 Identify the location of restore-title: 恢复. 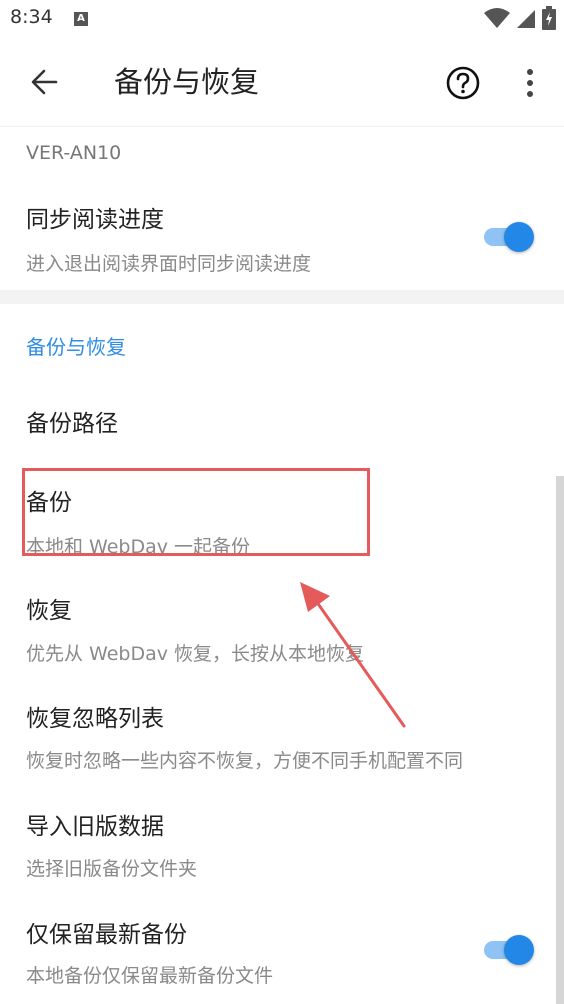
(49, 611).